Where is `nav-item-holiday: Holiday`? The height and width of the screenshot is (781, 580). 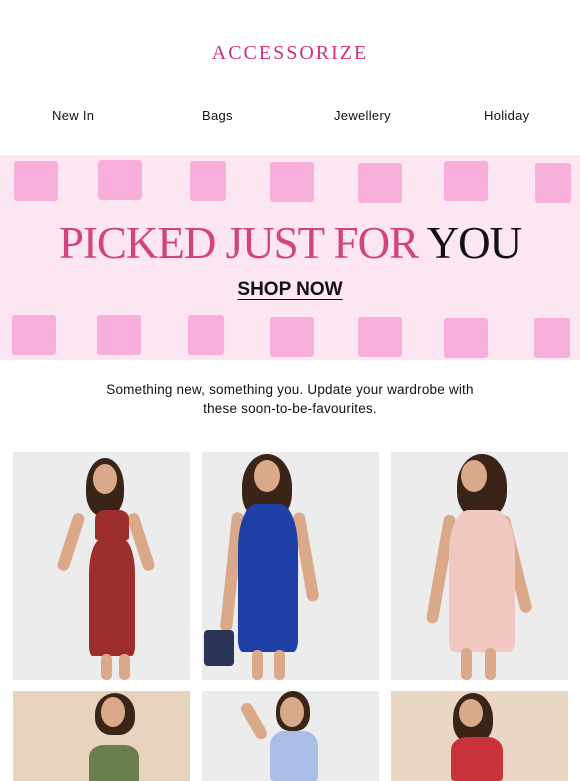 nav-item-holiday: Holiday is located at coordinates (506, 115).